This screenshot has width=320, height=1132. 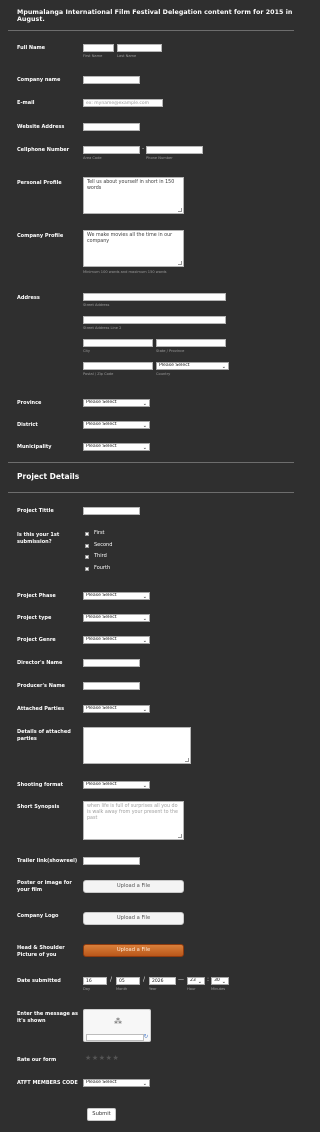 I want to click on cellphone-label: Cellphone Number, so click(x=43, y=150).